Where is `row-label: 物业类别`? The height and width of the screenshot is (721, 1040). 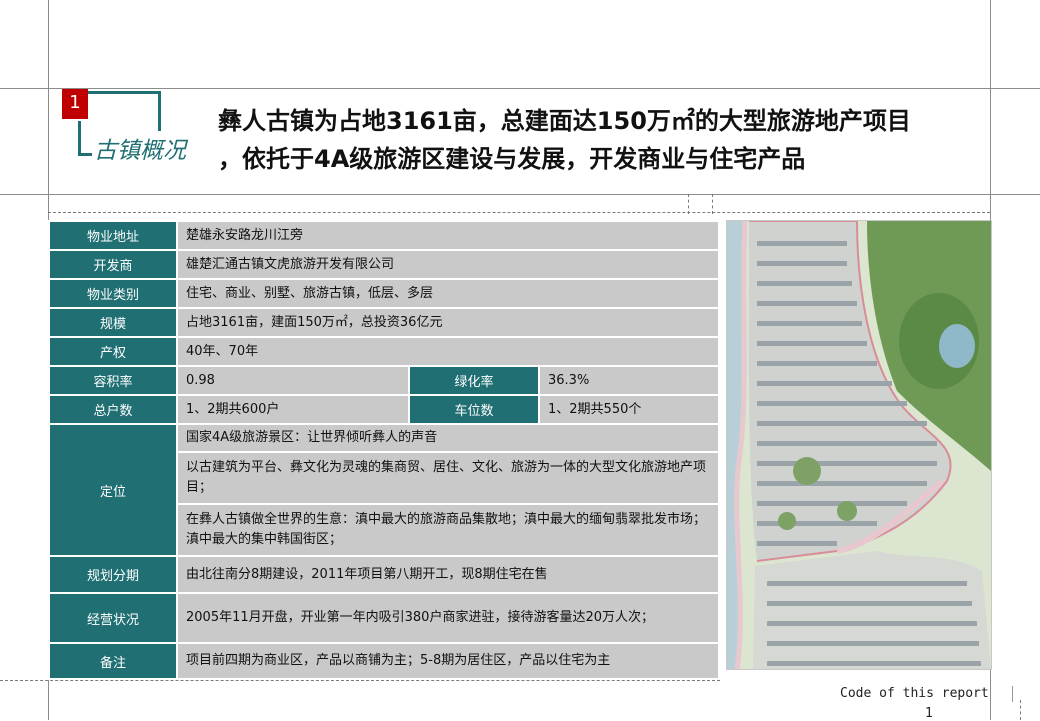
row-label: 物业类别 is located at coordinates (113, 293).